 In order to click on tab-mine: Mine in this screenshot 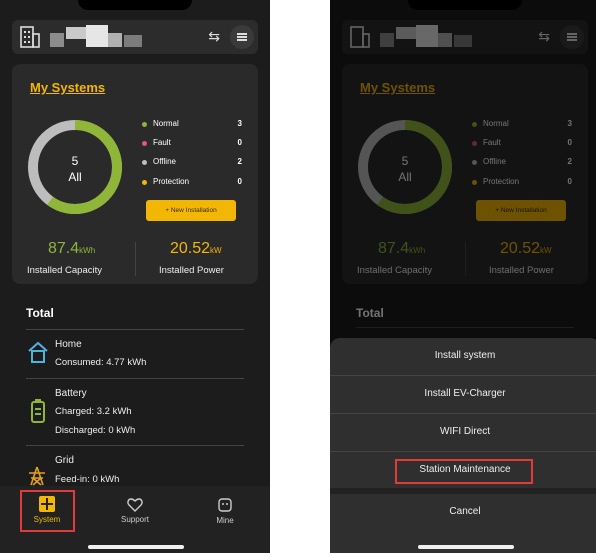, I will do `click(225, 511)`.